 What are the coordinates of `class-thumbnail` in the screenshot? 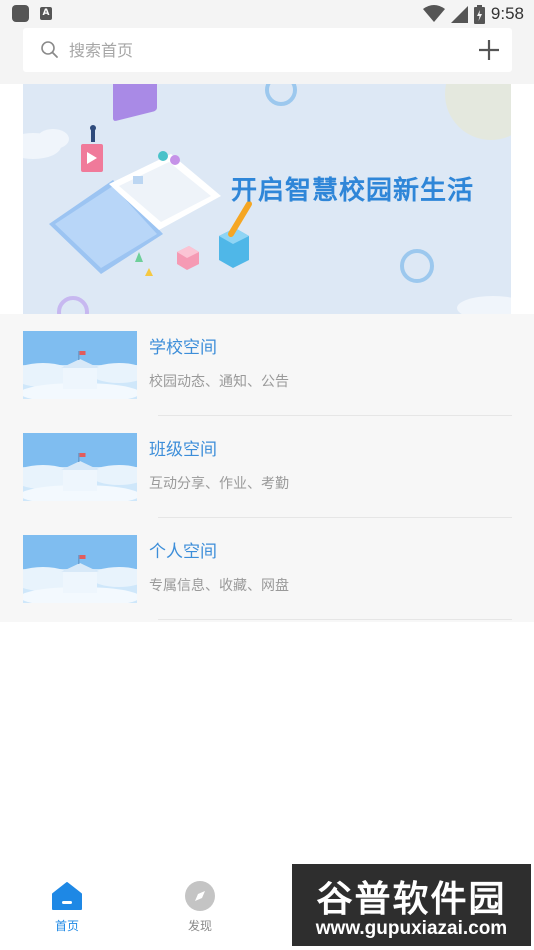 It's located at (80, 467).